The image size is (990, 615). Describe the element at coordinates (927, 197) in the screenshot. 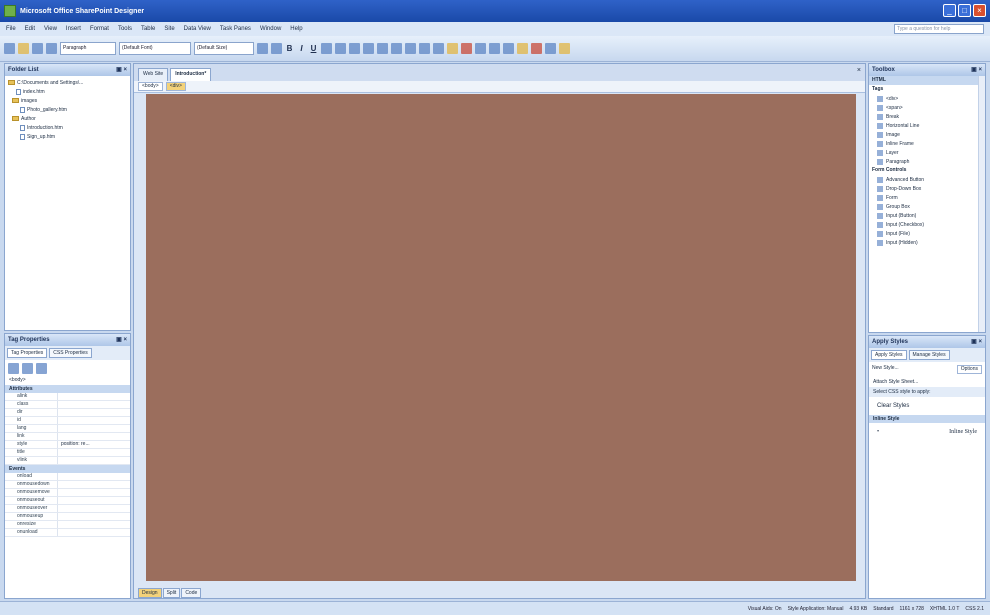

I see `toolbox-item: Form` at that location.